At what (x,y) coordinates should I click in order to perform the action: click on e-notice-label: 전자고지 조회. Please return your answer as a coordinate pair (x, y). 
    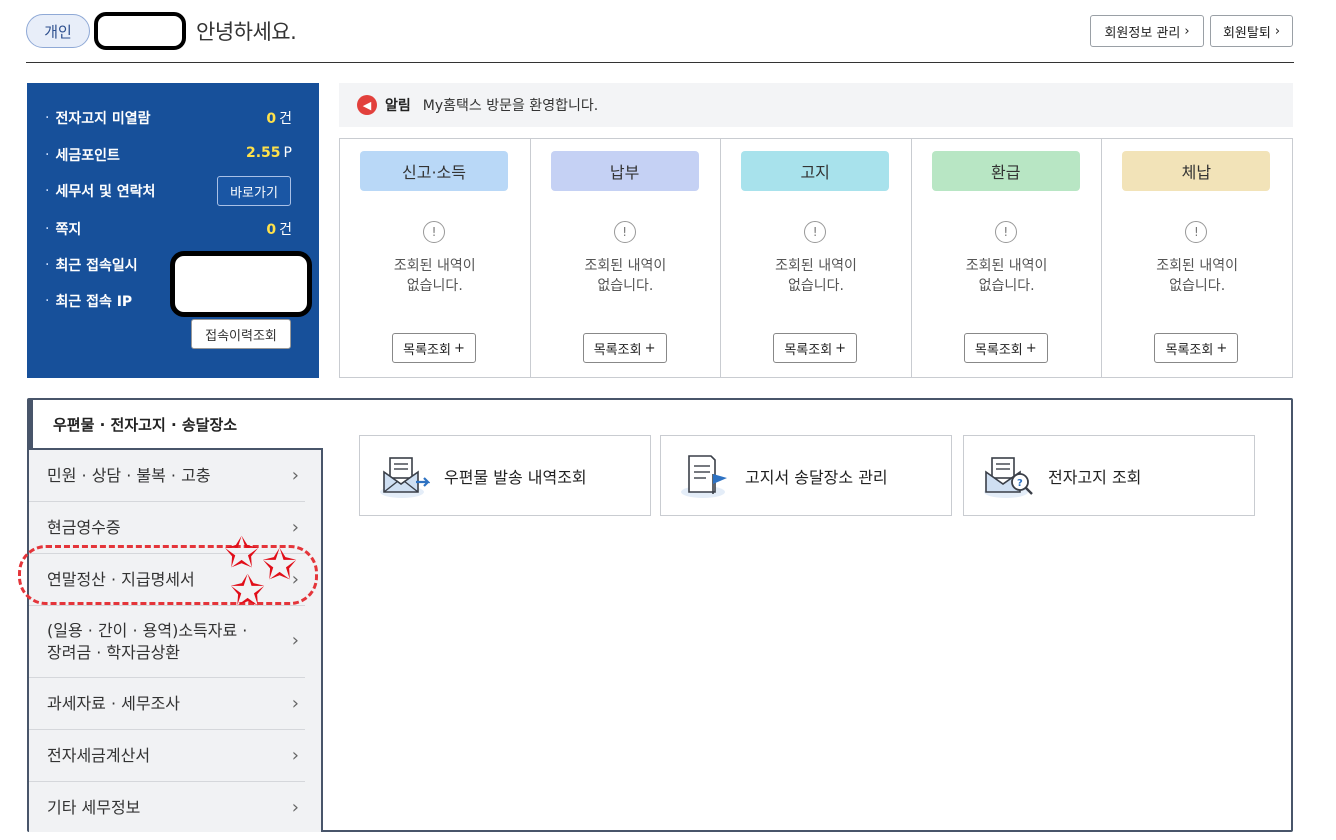
    Looking at the image, I should click on (1095, 477).